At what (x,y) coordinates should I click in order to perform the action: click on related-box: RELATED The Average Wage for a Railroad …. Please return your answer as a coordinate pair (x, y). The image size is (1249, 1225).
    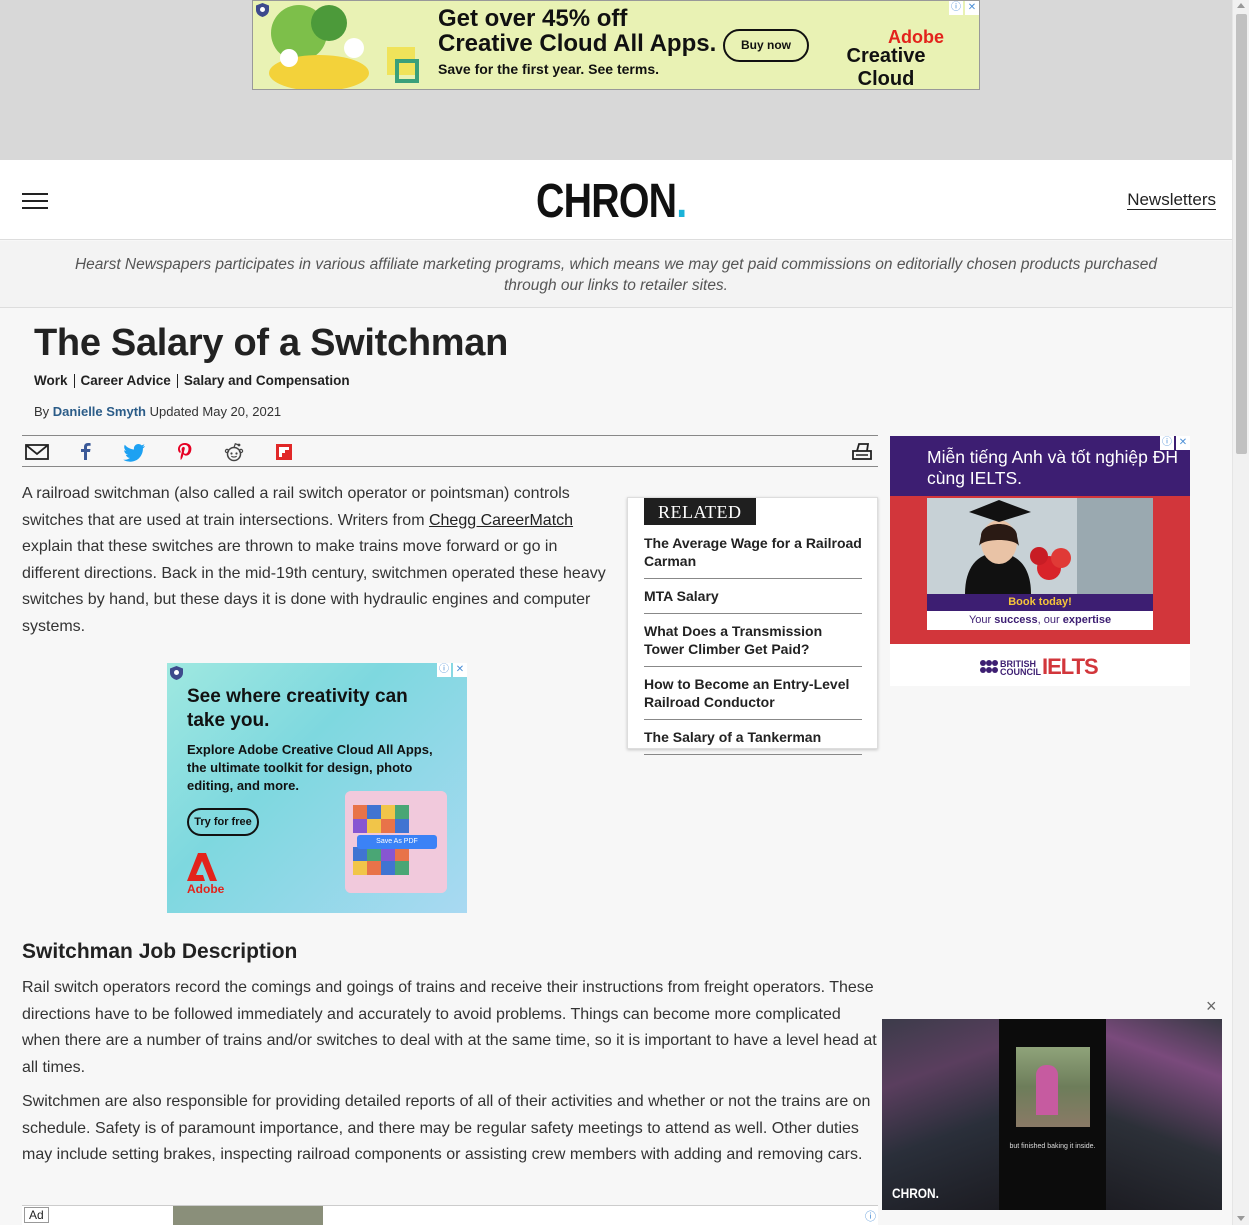
    Looking at the image, I should click on (752, 626).